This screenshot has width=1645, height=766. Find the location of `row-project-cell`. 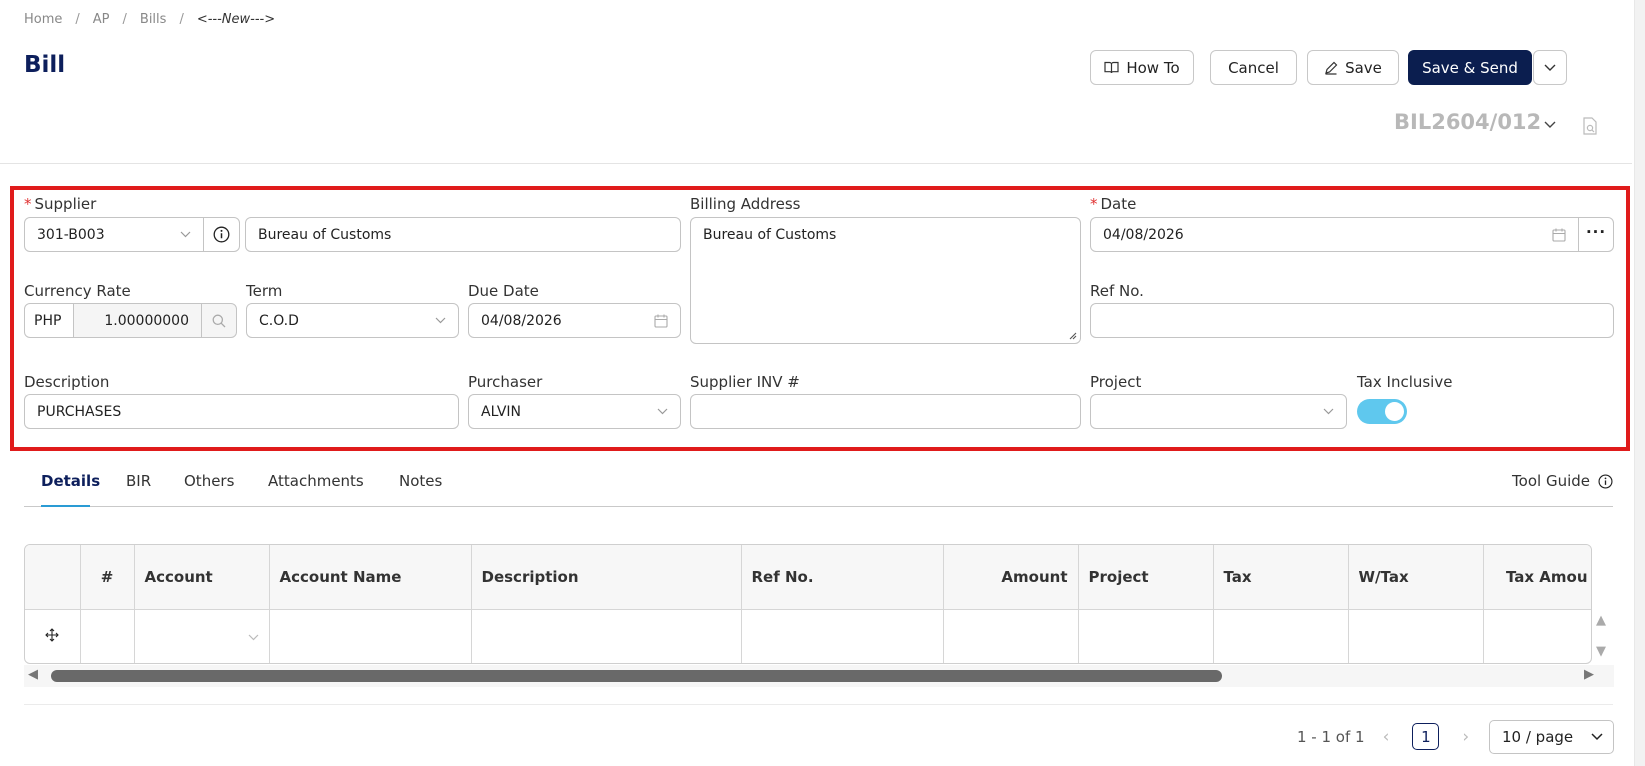

row-project-cell is located at coordinates (1146, 636).